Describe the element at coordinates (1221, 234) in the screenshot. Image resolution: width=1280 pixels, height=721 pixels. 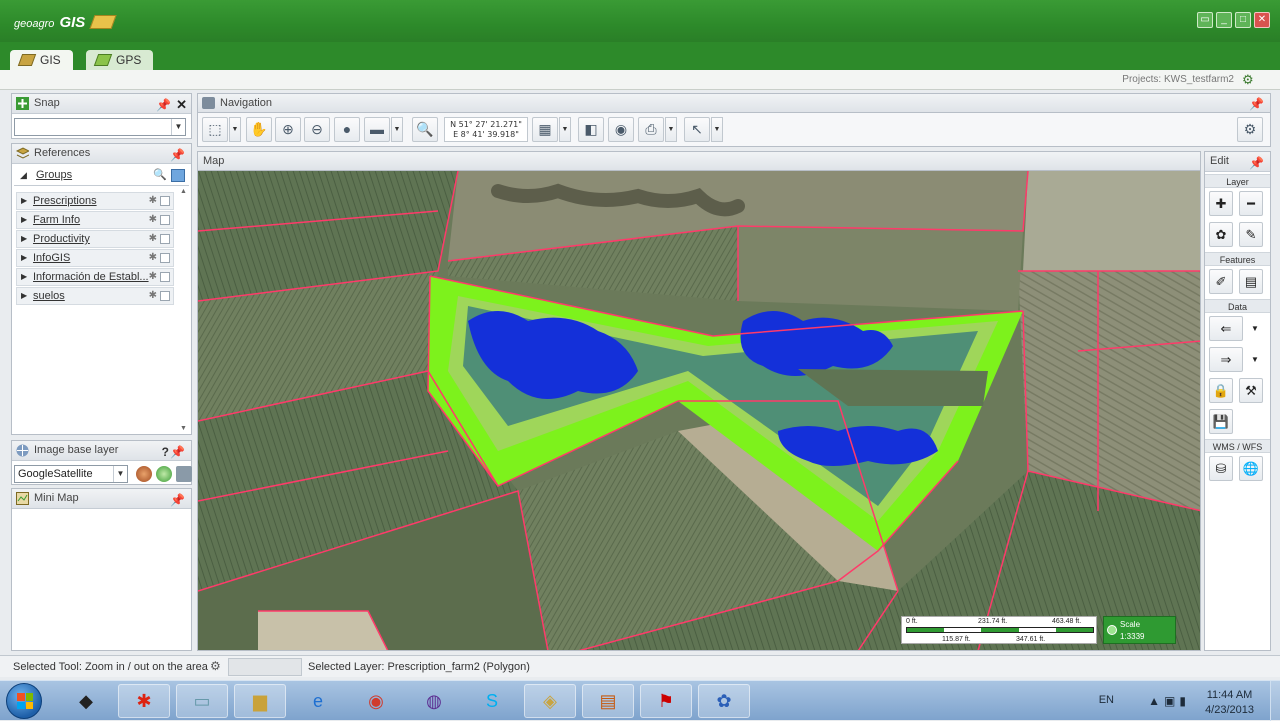
I see `layer-style-icon: ✿` at that location.